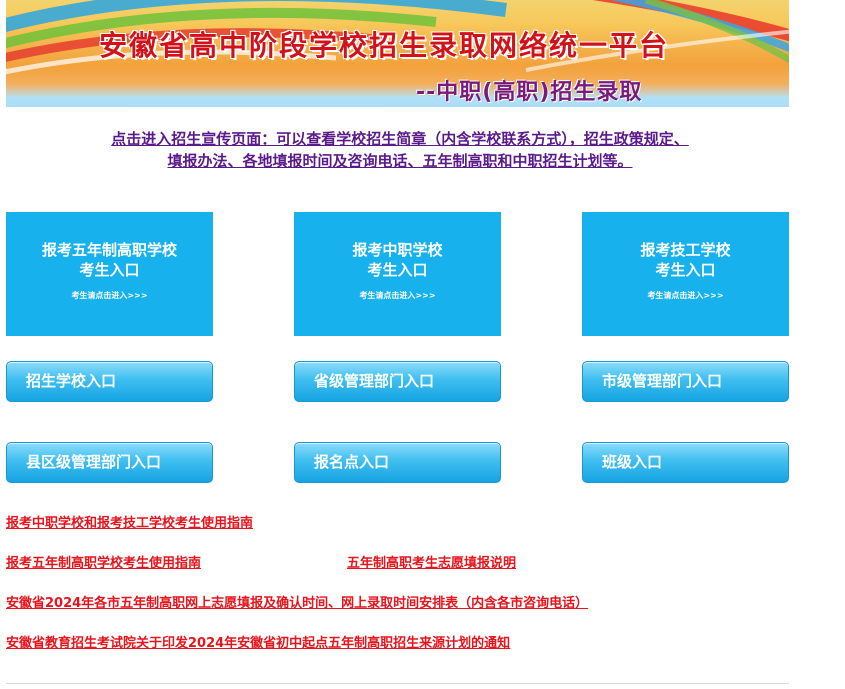 The width and height of the screenshot is (845, 689). Describe the element at coordinates (109, 381) in the screenshot. I see `recruiting-school-entry-button: 招生学校入口` at that location.